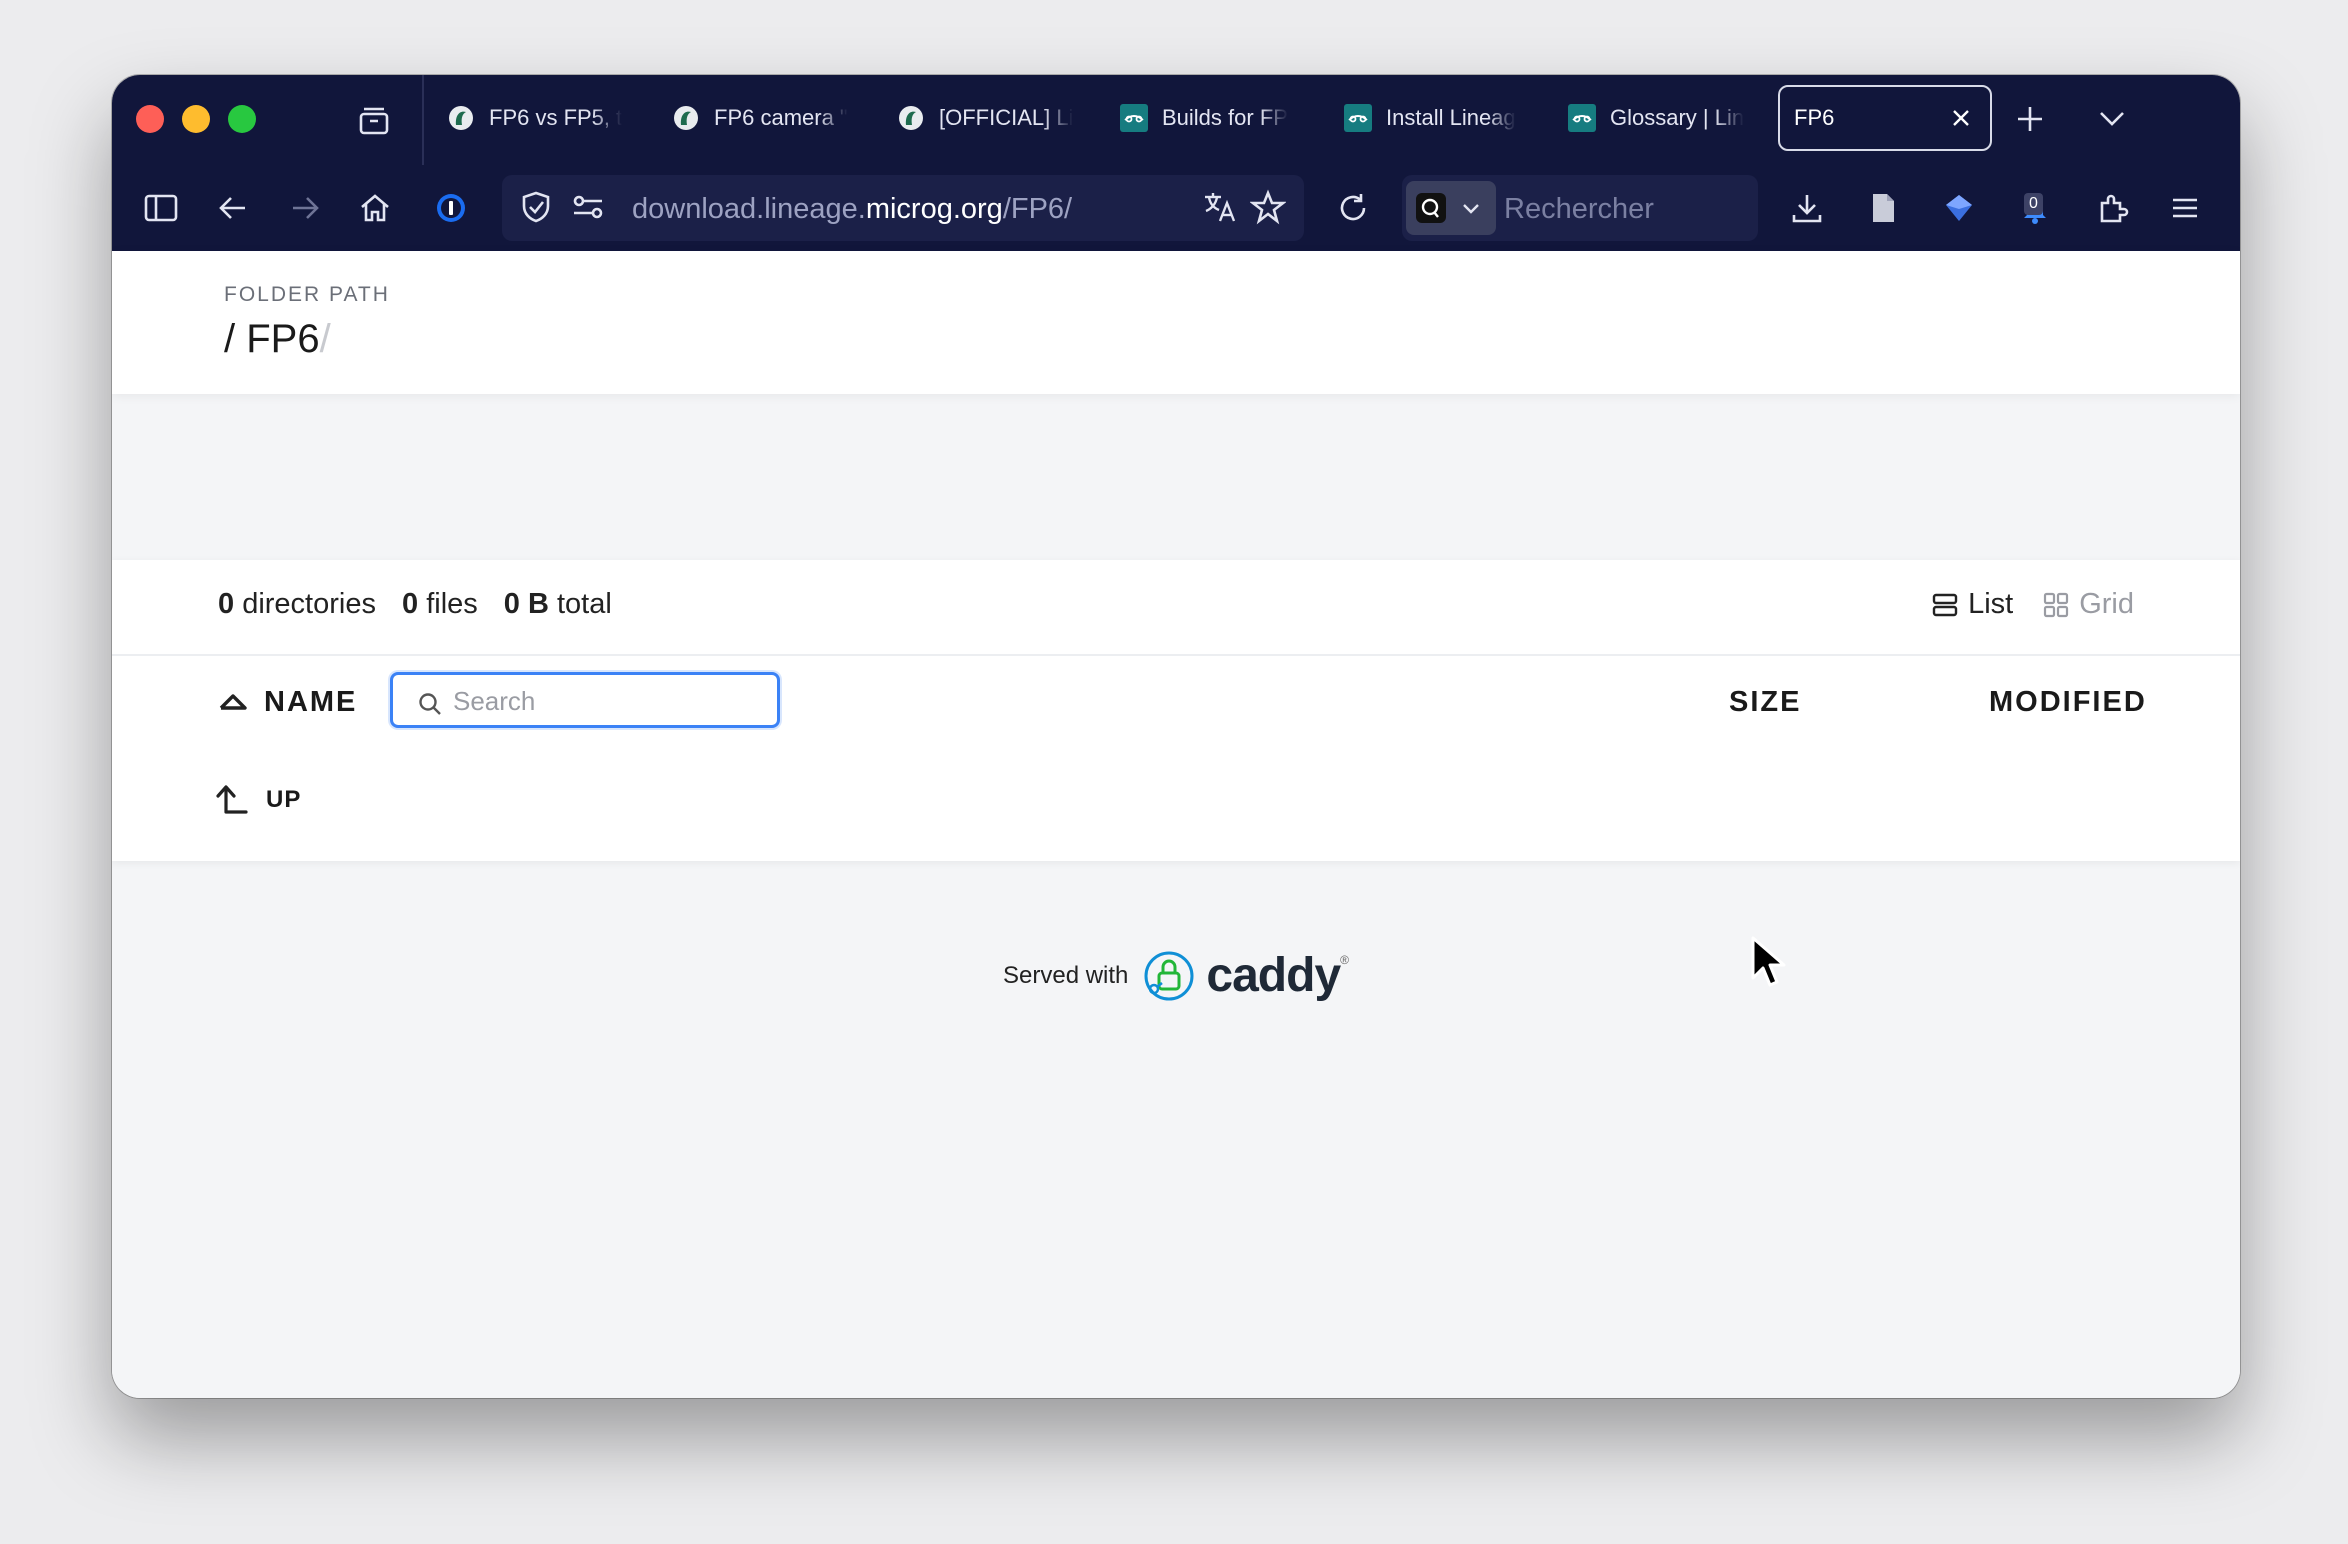 This screenshot has width=2348, height=1544. I want to click on tab-install-lineage: Install Lineag, so click(1444, 118).